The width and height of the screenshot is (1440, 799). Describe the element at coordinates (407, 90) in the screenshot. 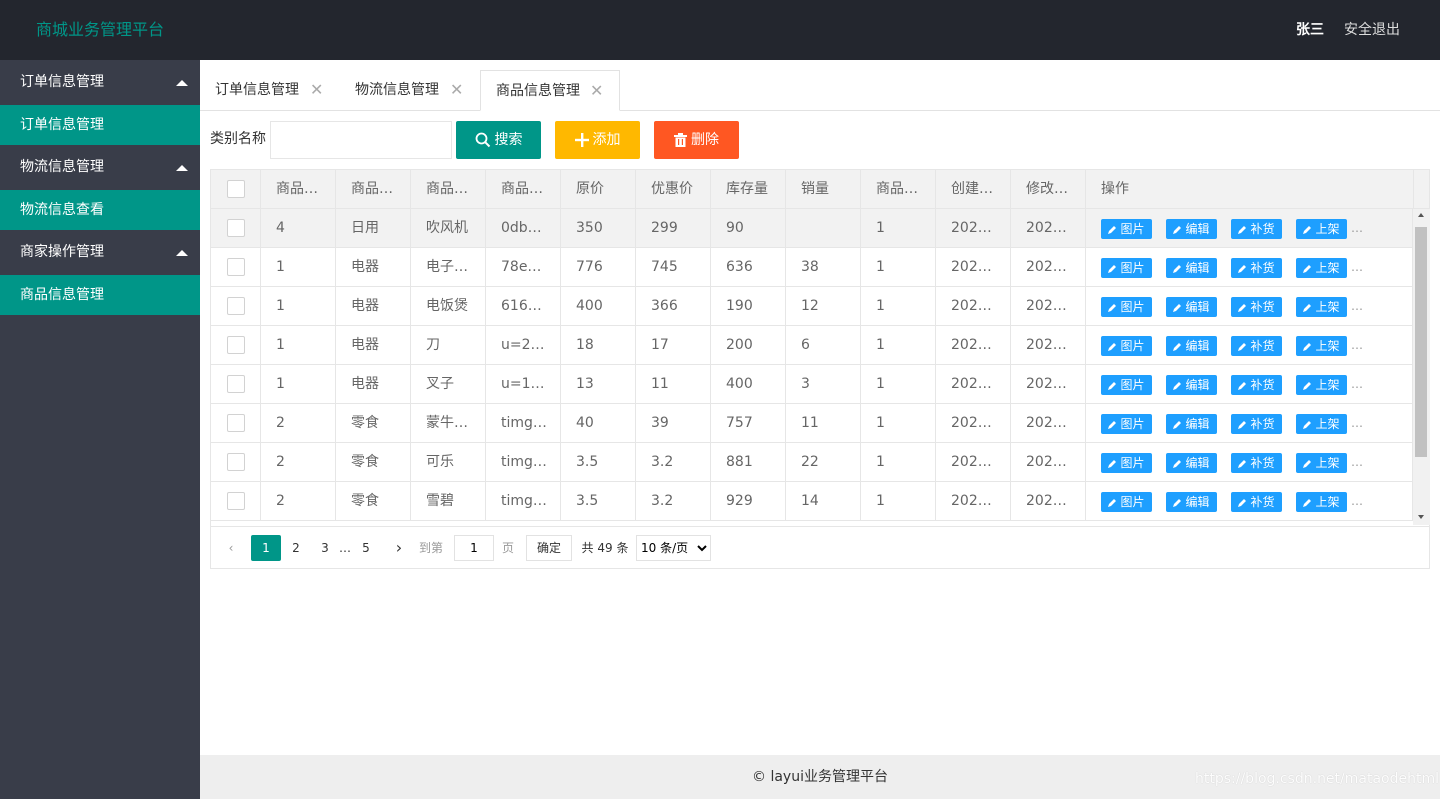

I see `tab-logistics: 物流信息管理 ✕` at that location.